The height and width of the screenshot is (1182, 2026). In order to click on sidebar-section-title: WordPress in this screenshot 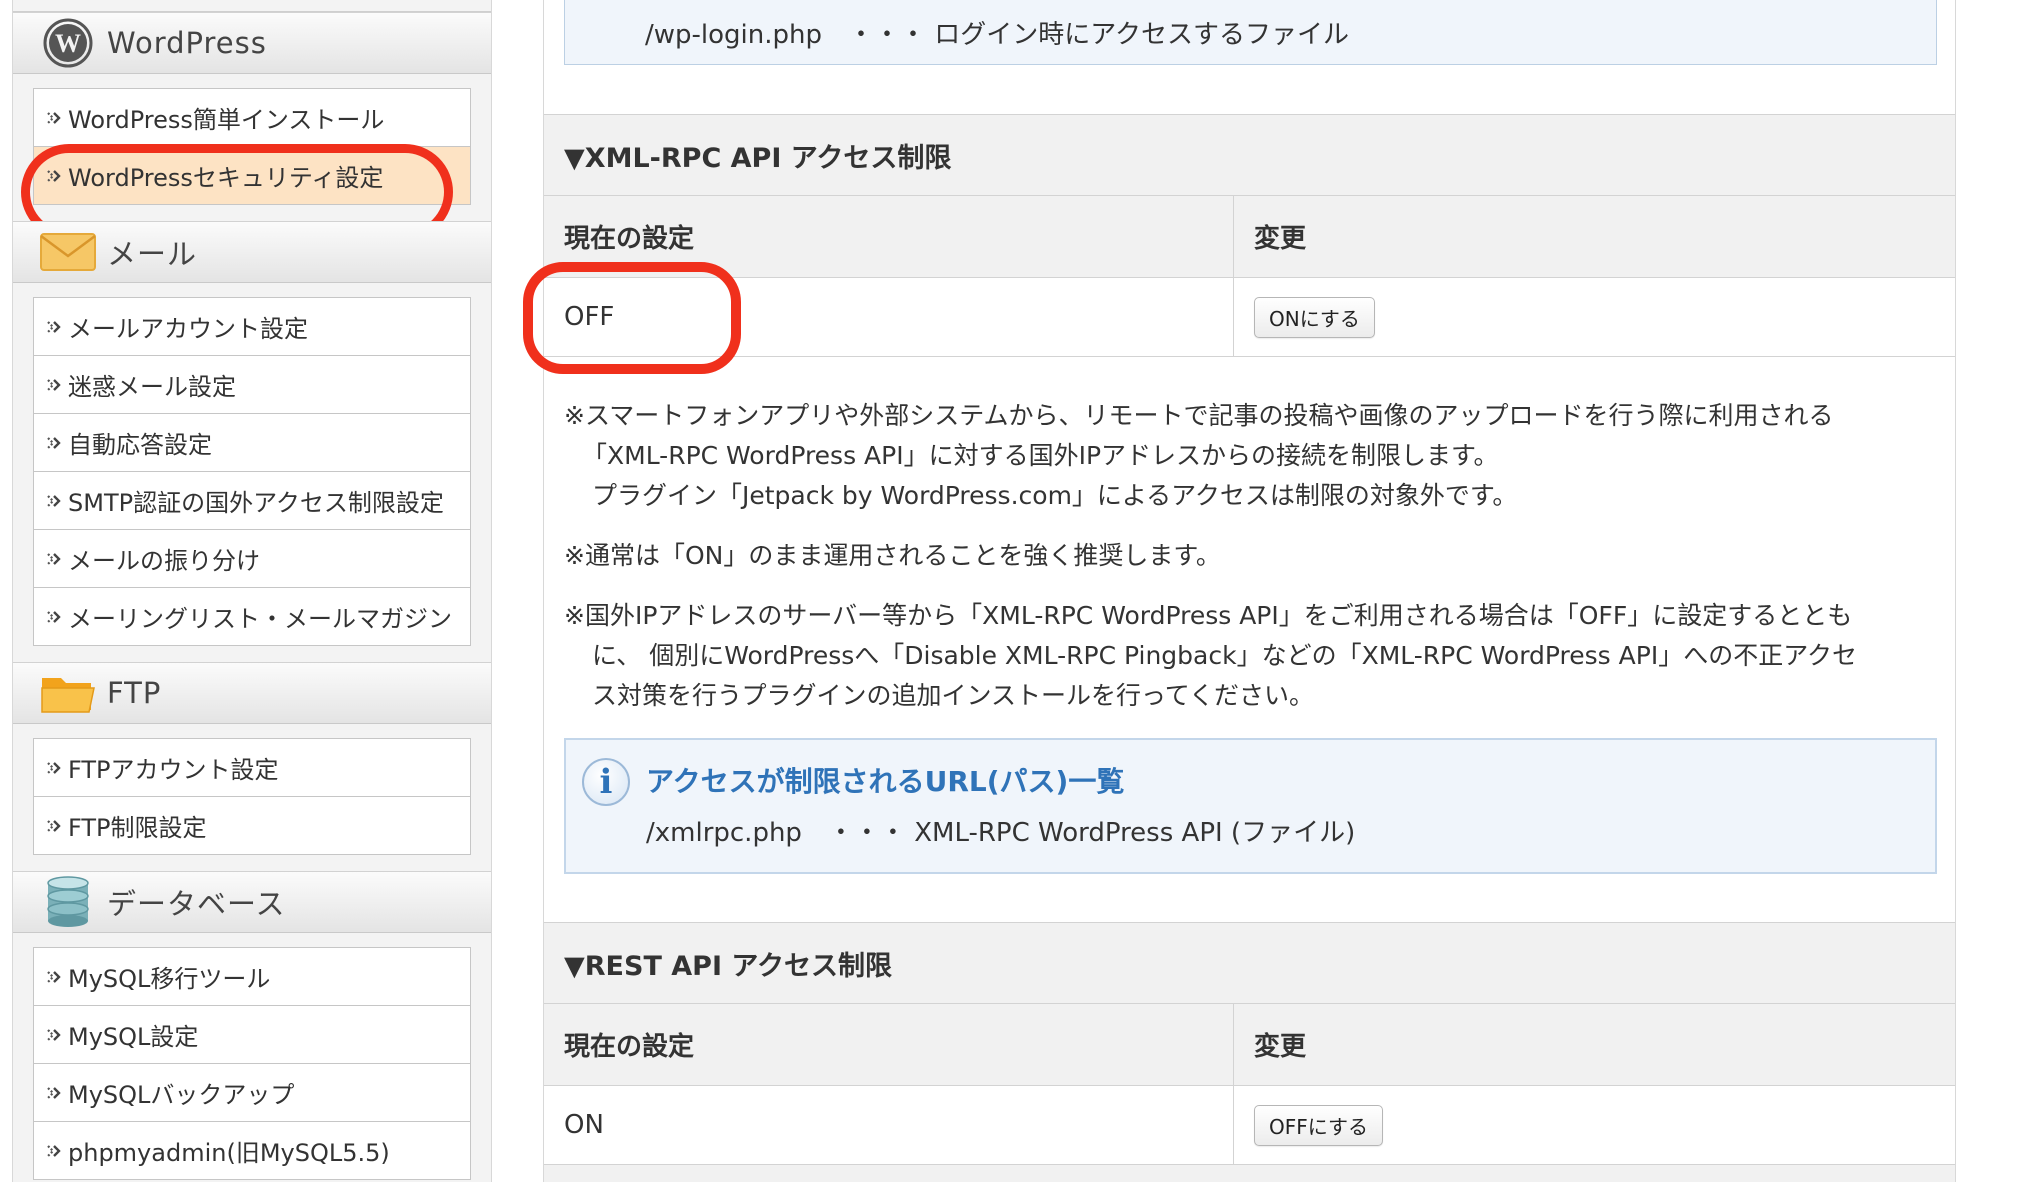, I will do `click(187, 43)`.